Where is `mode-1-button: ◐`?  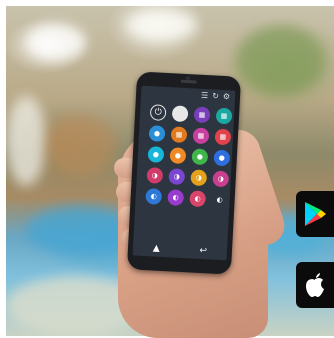
mode-1-button: ◐ is located at coordinates (154, 196).